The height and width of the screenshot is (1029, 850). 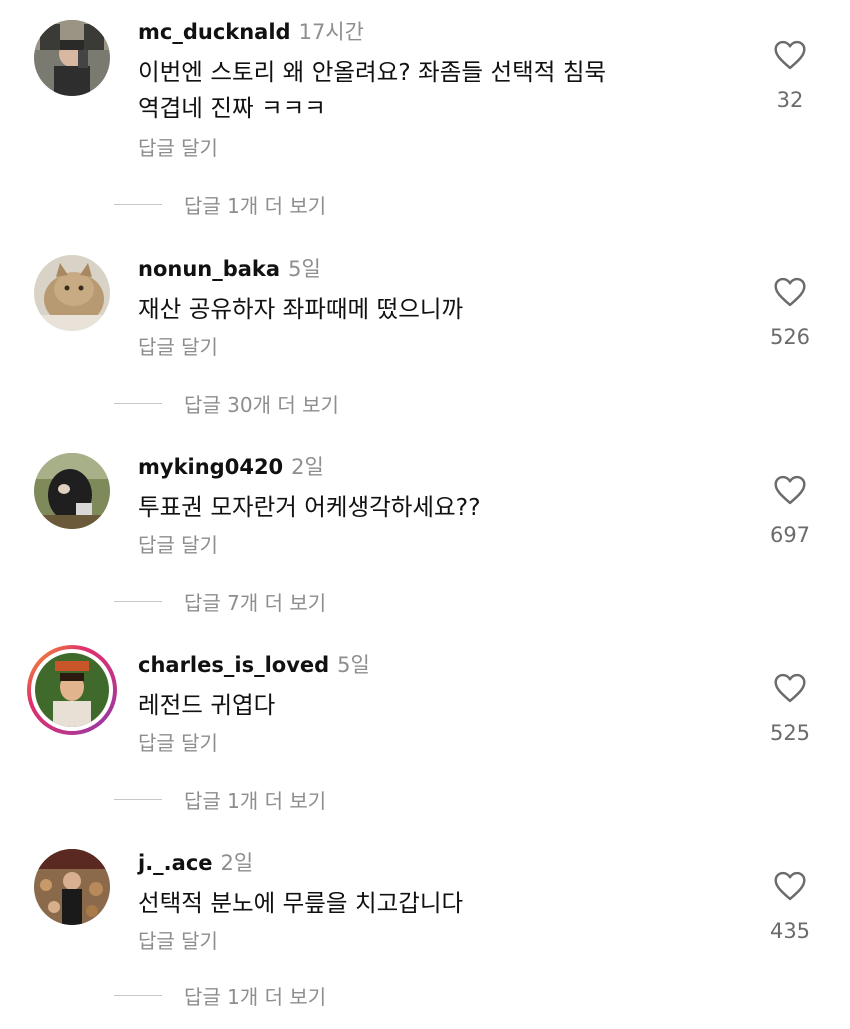 What do you see at coordinates (301, 903) in the screenshot?
I see `comment-text-line: 선택적 분노에 무릎을 치고갑니다` at bounding box center [301, 903].